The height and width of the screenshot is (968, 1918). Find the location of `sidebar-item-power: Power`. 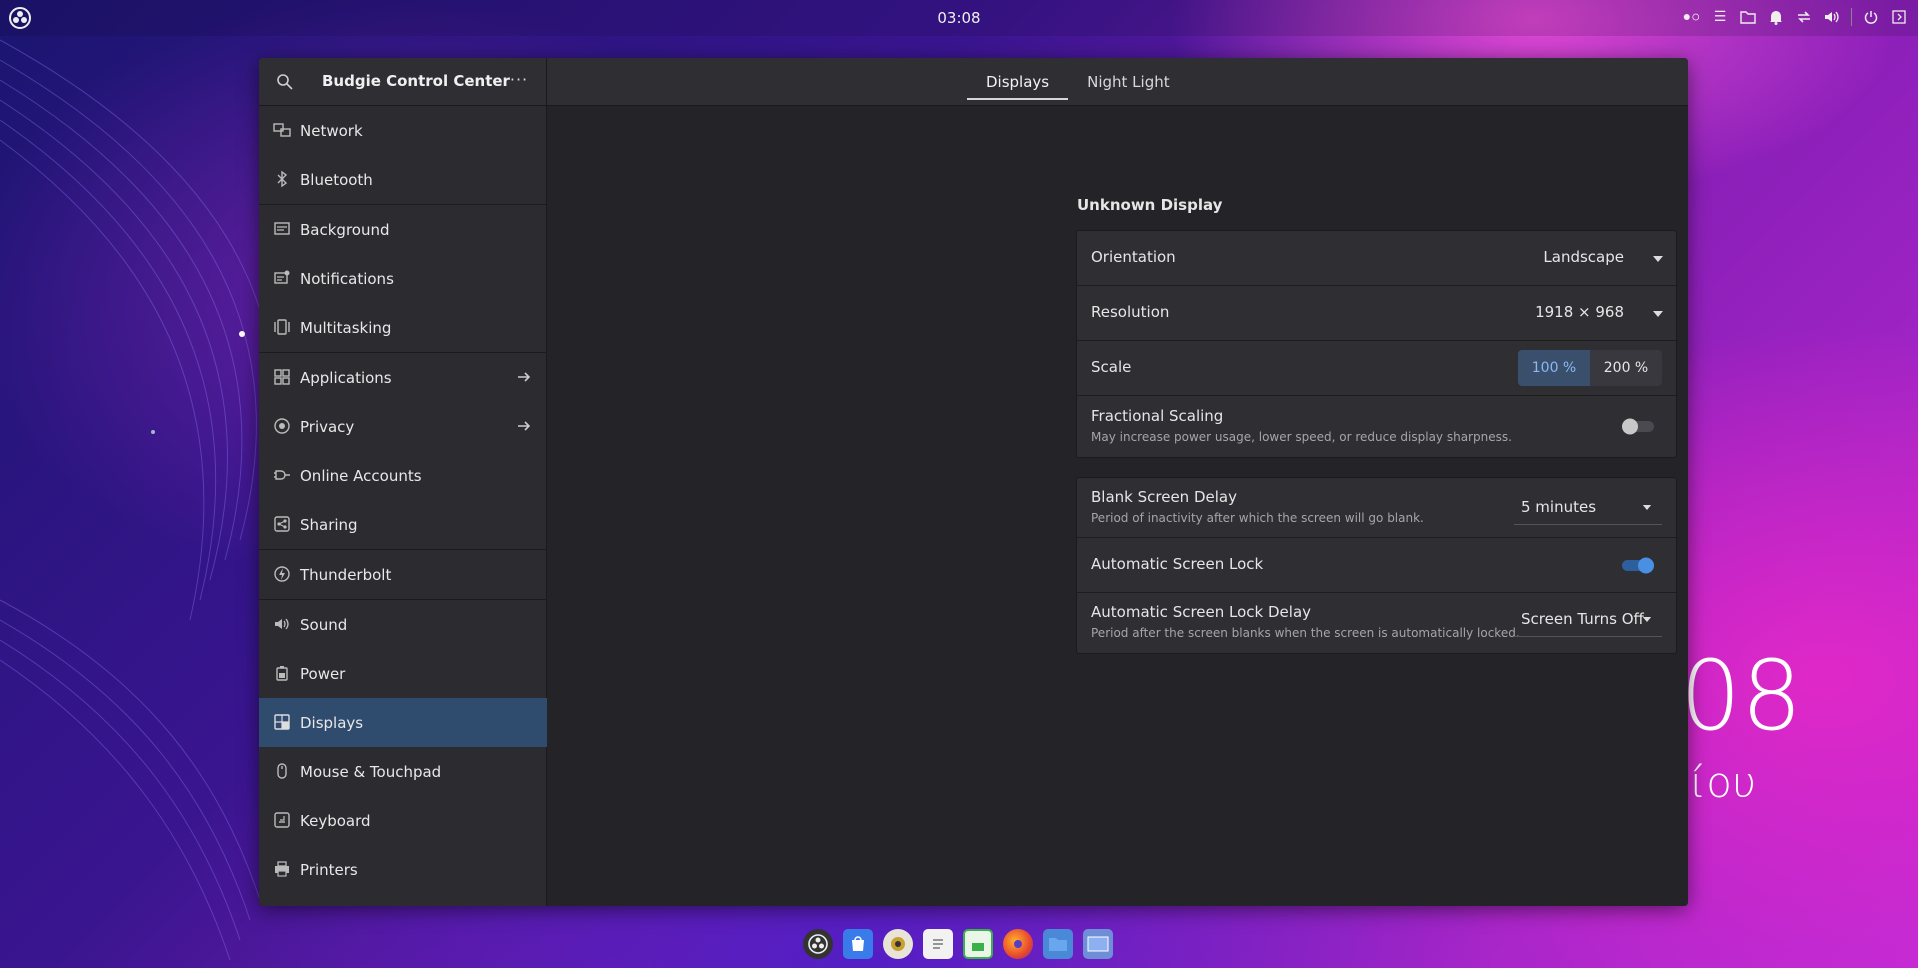

sidebar-item-power: Power is located at coordinates (403, 673).